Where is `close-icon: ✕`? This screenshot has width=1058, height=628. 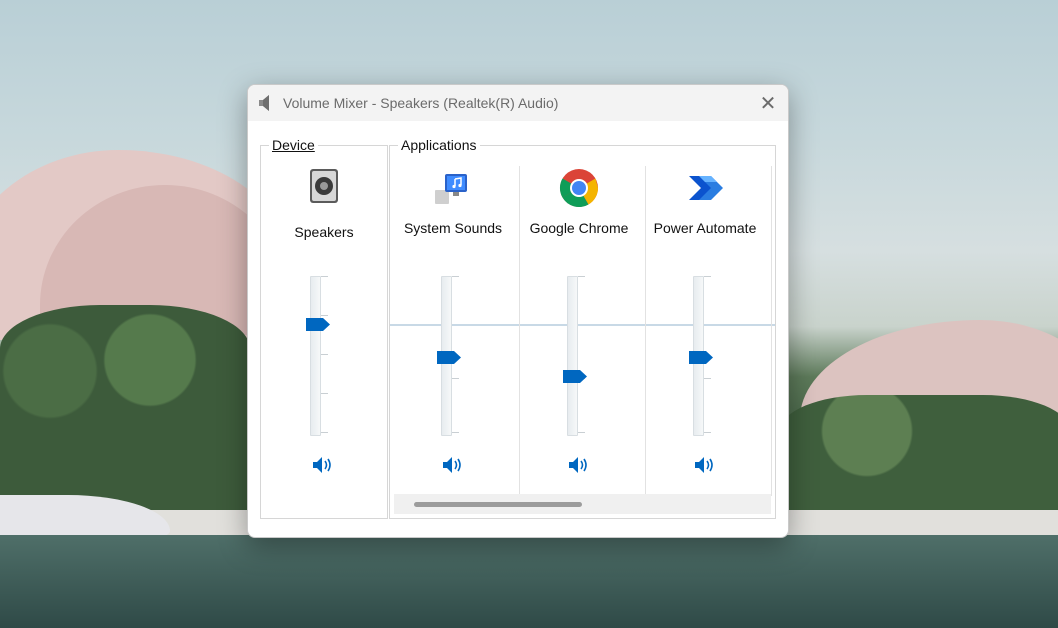
close-icon: ✕ is located at coordinates (768, 103).